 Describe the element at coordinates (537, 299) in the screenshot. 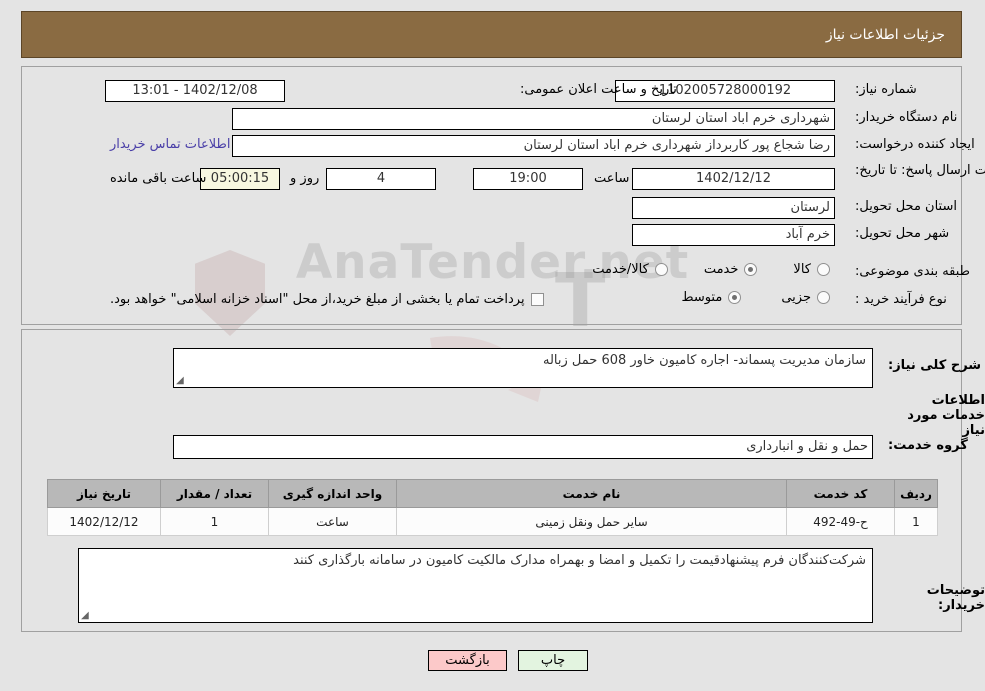

I see `treasury-checkbox` at that location.